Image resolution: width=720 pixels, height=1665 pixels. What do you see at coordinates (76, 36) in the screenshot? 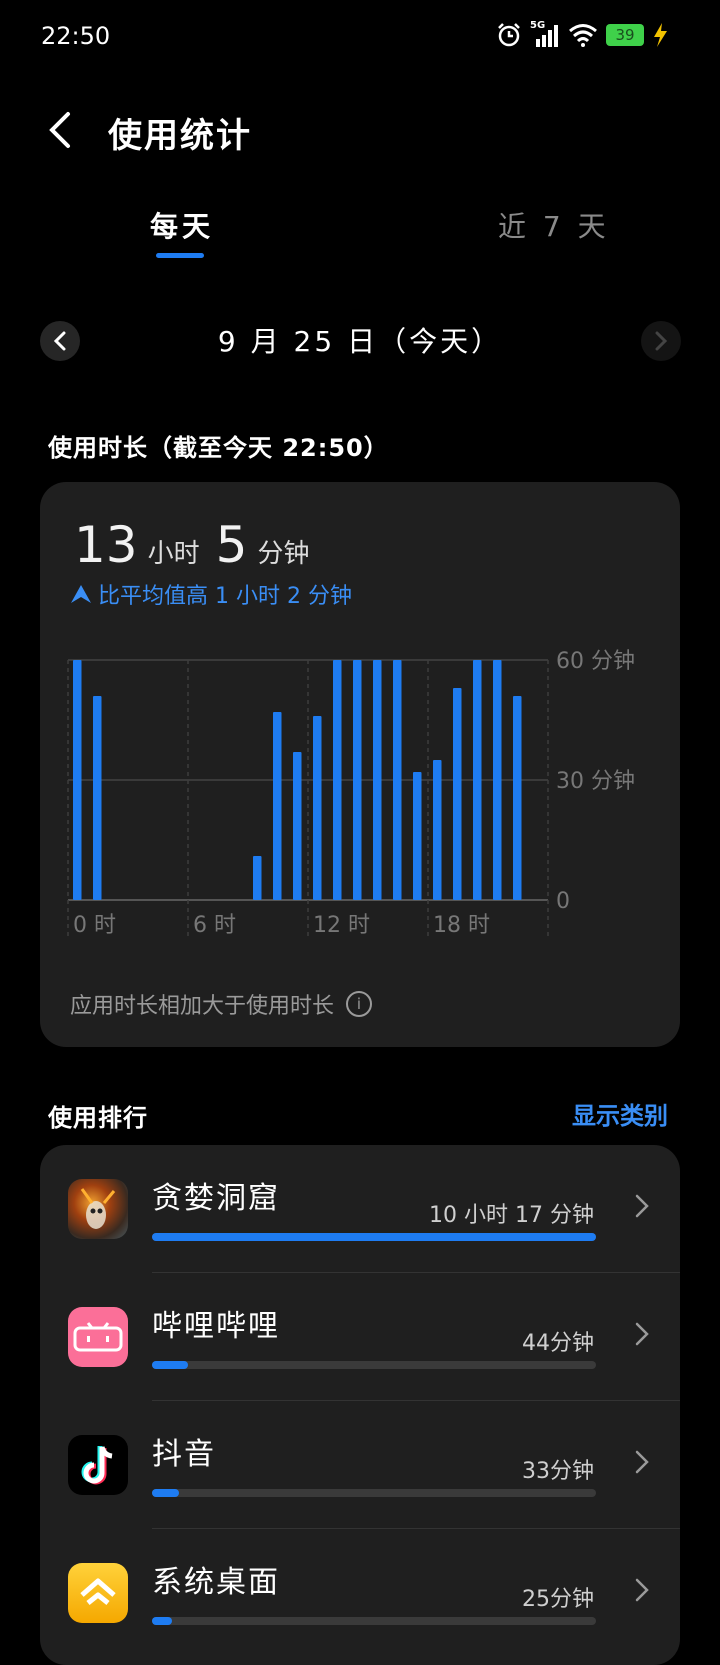
I see `status-time: 22:50` at bounding box center [76, 36].